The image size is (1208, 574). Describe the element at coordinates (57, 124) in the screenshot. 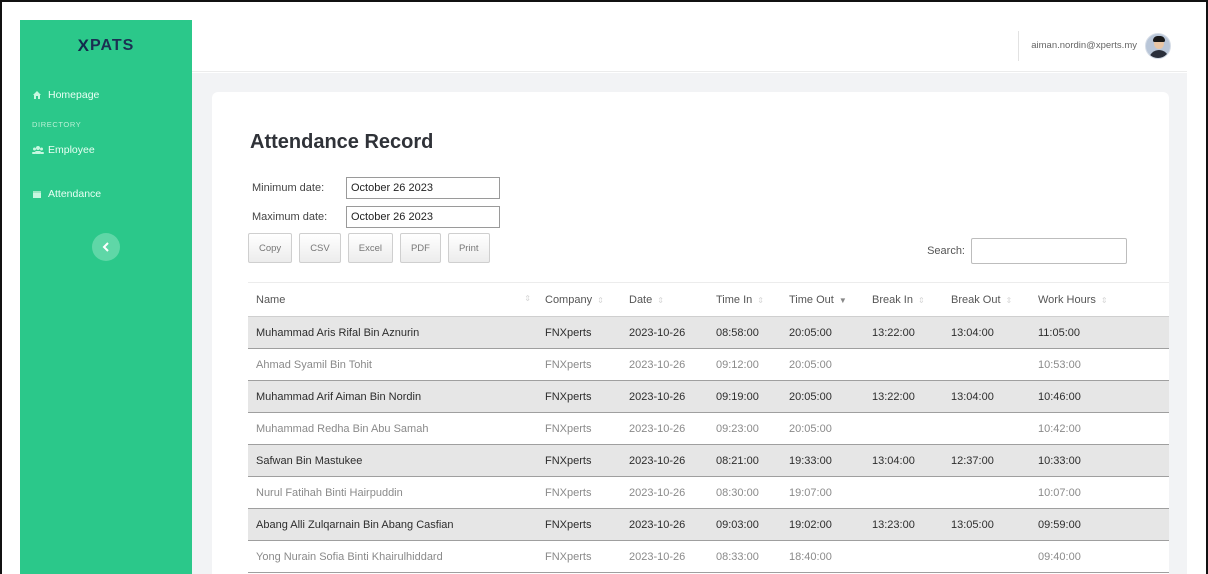

I see `sidebar-heading-directory: DIRECTORY` at that location.